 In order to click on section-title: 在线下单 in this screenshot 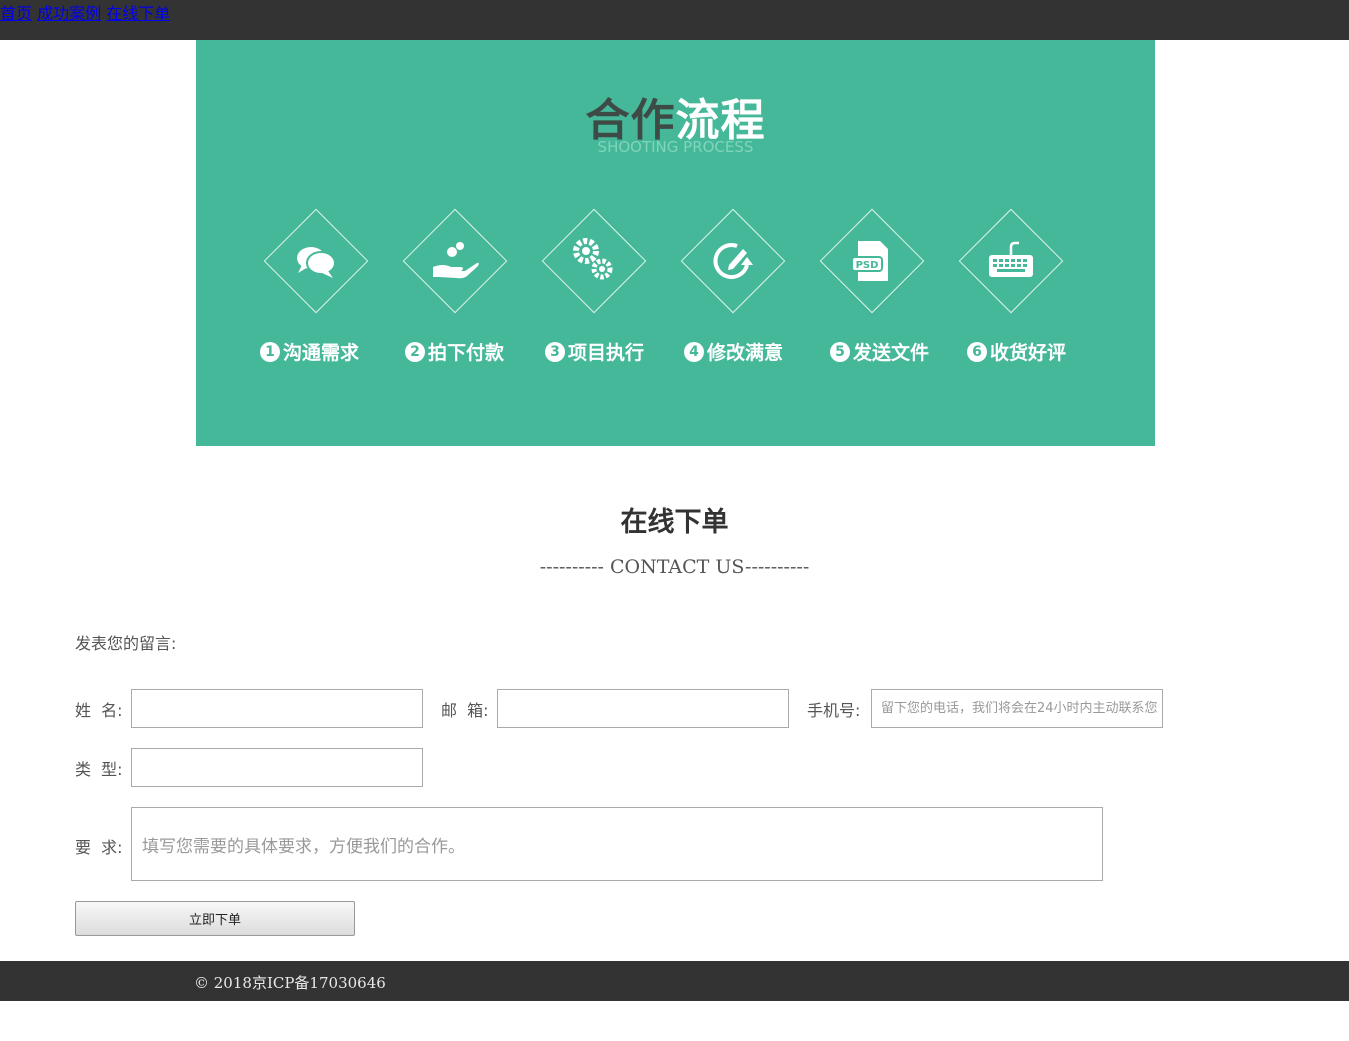, I will do `click(674, 522)`.